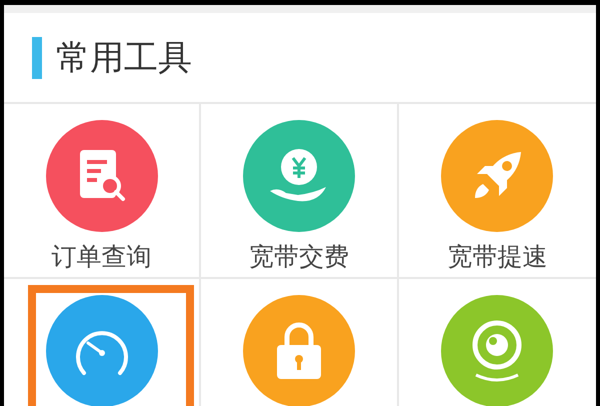  Describe the element at coordinates (102, 256) in the screenshot. I see `tool-label: 订单查询` at that location.